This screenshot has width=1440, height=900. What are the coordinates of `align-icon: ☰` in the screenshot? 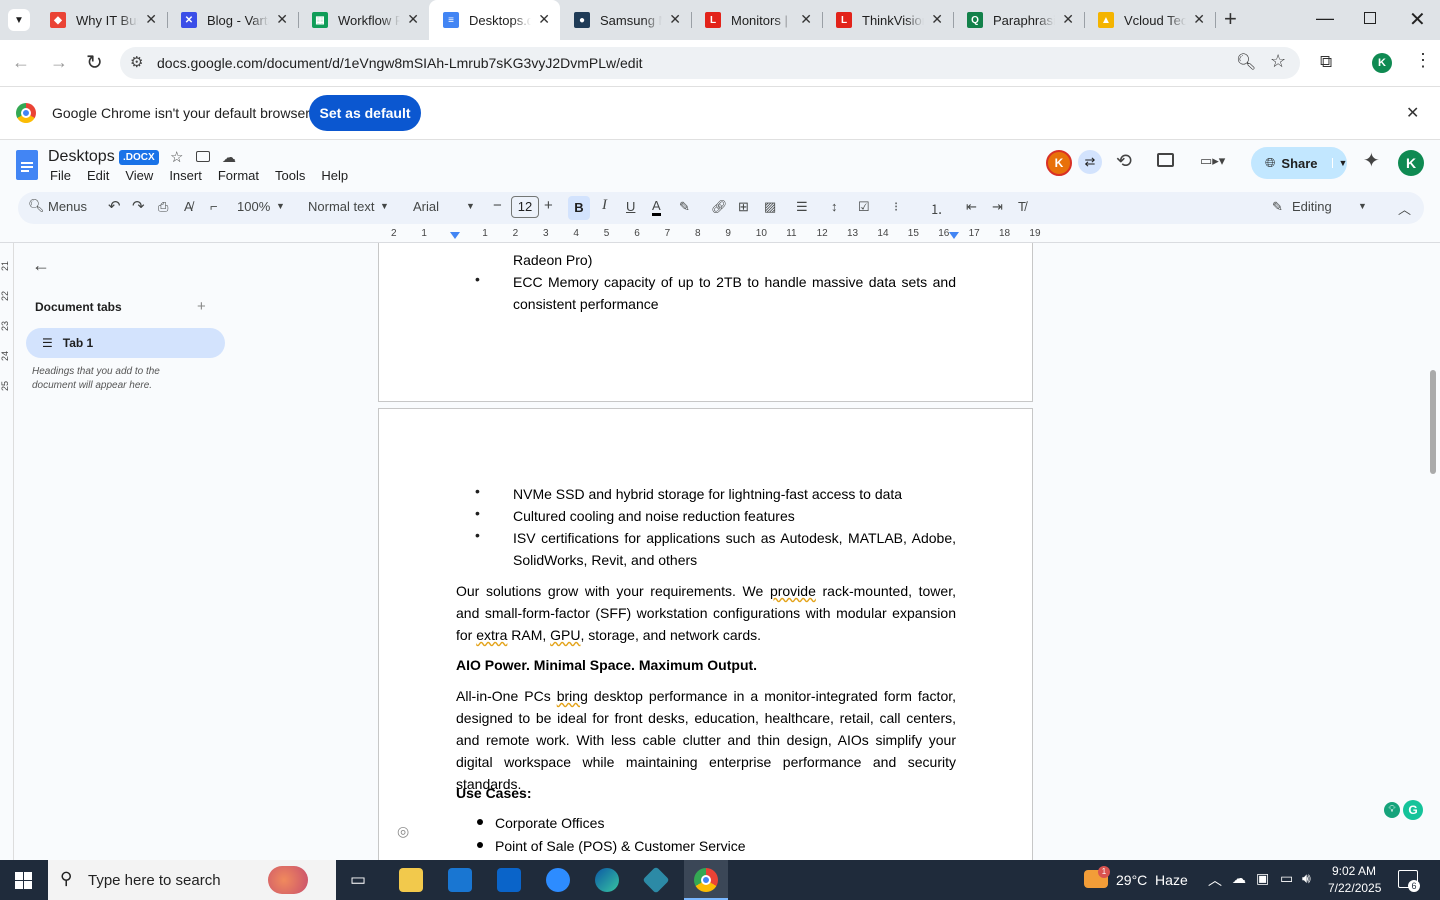 It's located at (802, 207).